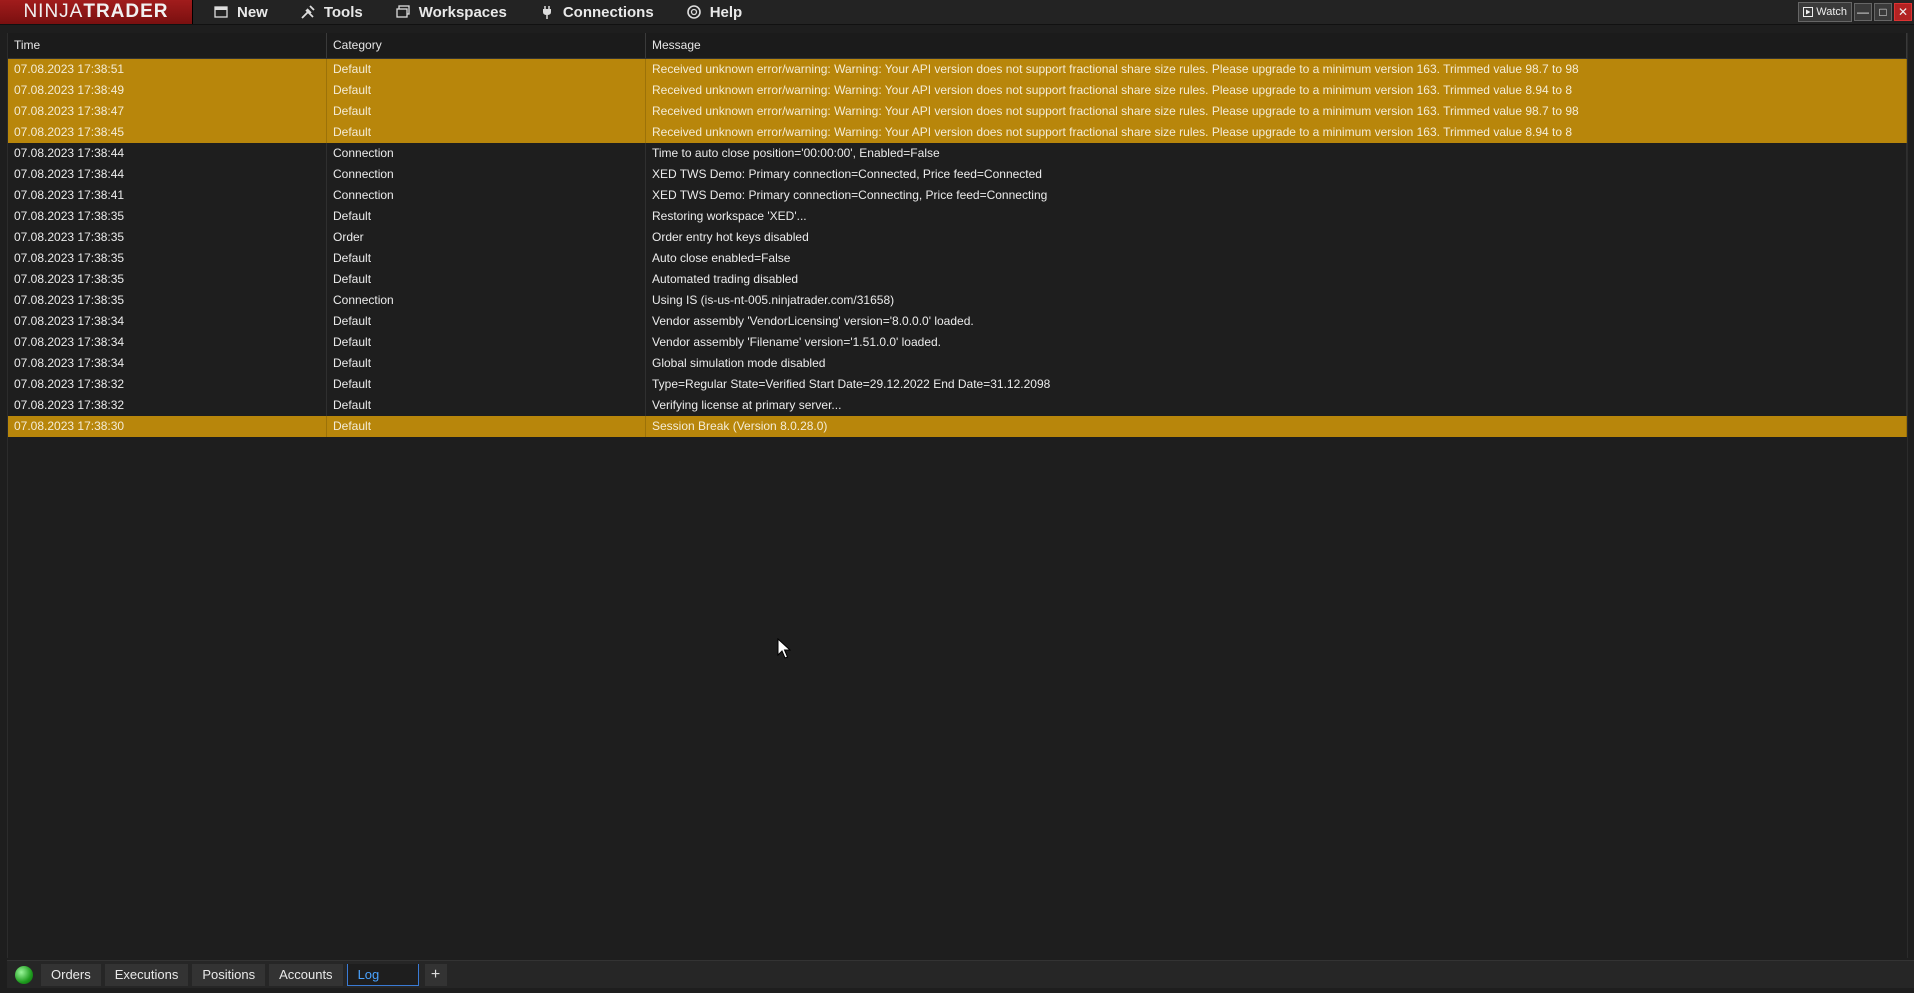  What do you see at coordinates (693, 12) in the screenshot?
I see `help-lifebuoy-icon` at bounding box center [693, 12].